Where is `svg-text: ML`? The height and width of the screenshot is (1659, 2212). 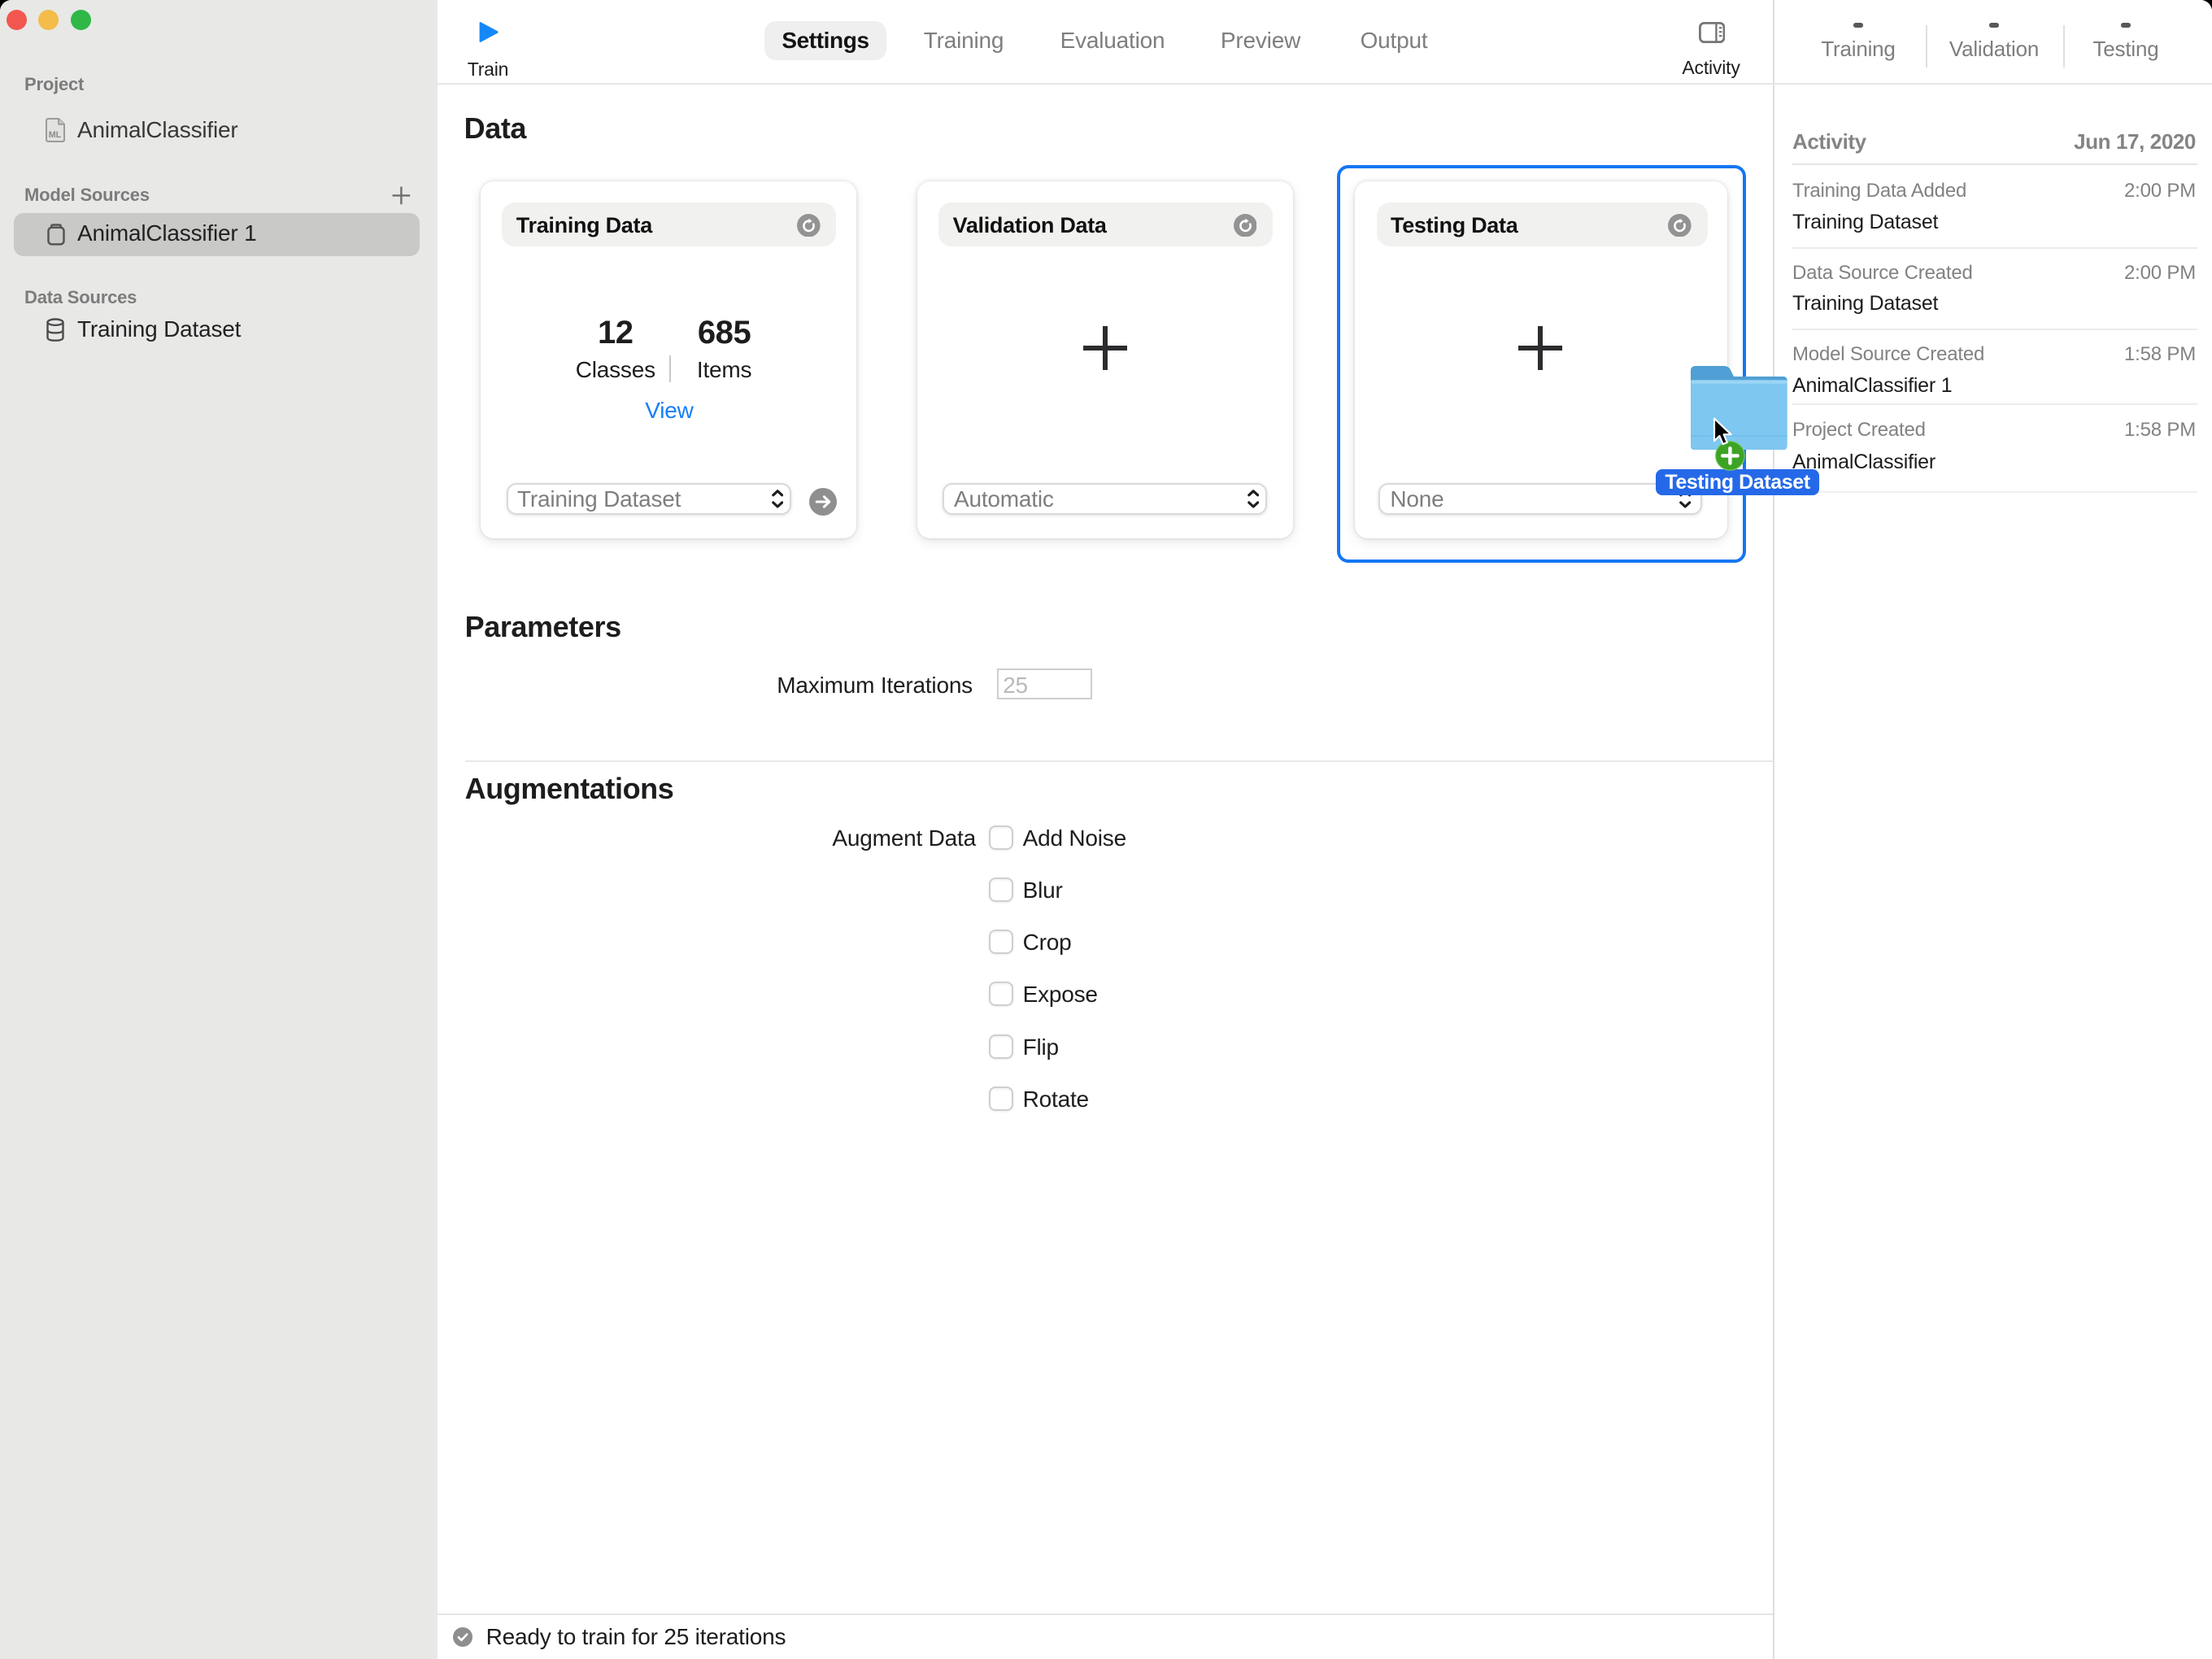 svg-text: ML is located at coordinates (55, 135).